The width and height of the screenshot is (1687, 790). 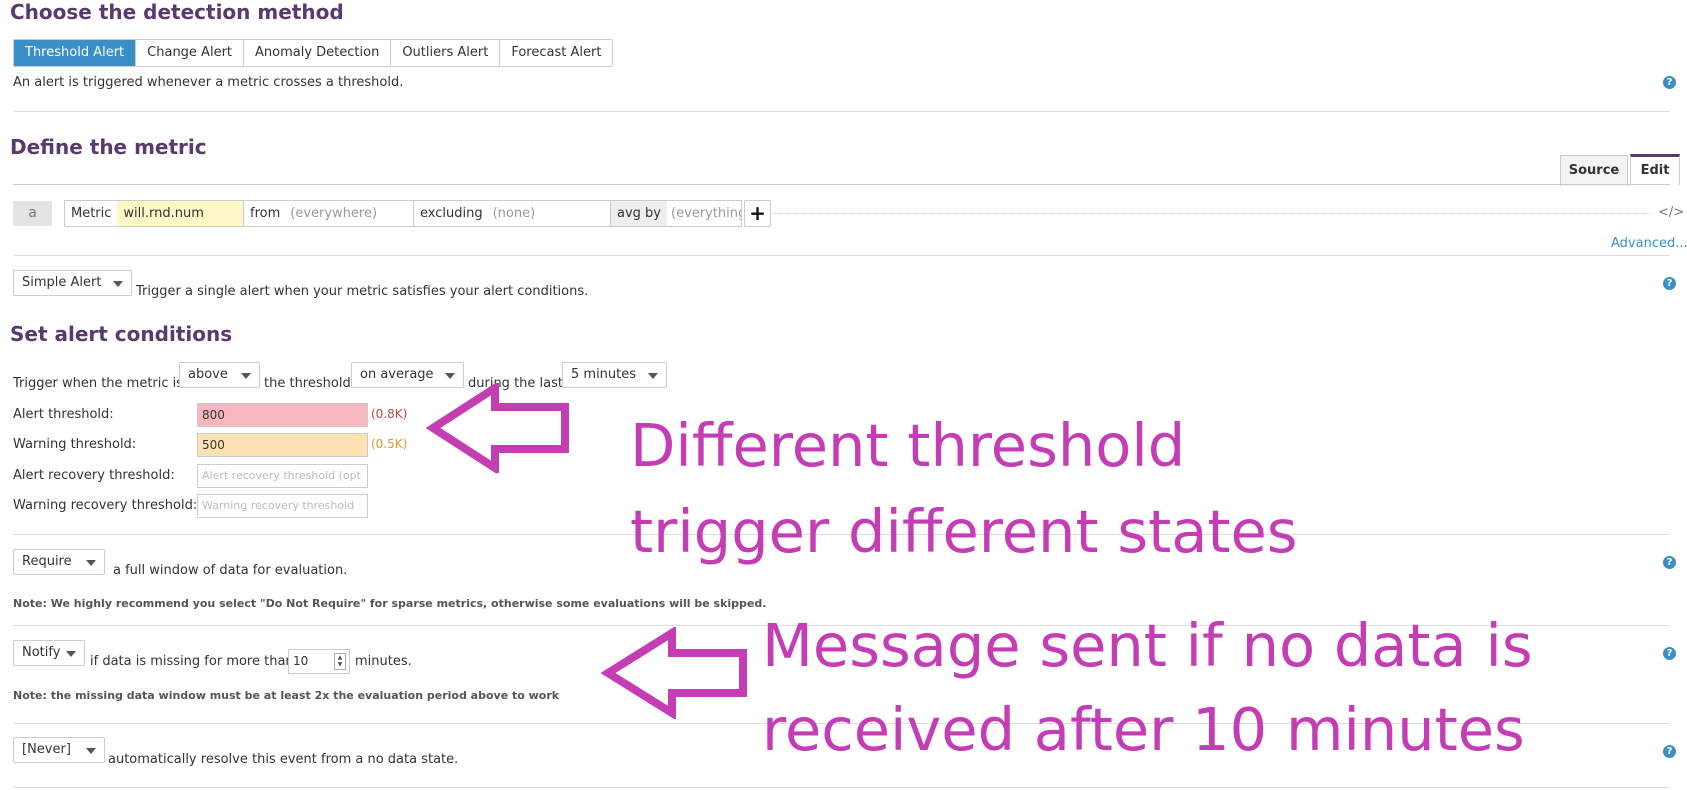 What do you see at coordinates (383, 661) in the screenshot?
I see `nodata-minutes-label: minutes.` at bounding box center [383, 661].